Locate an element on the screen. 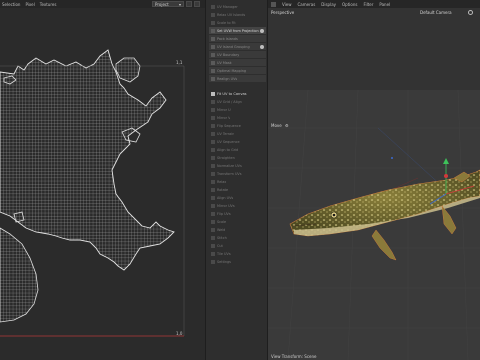  uv-menu-textures: Textures is located at coordinates (48, 4).